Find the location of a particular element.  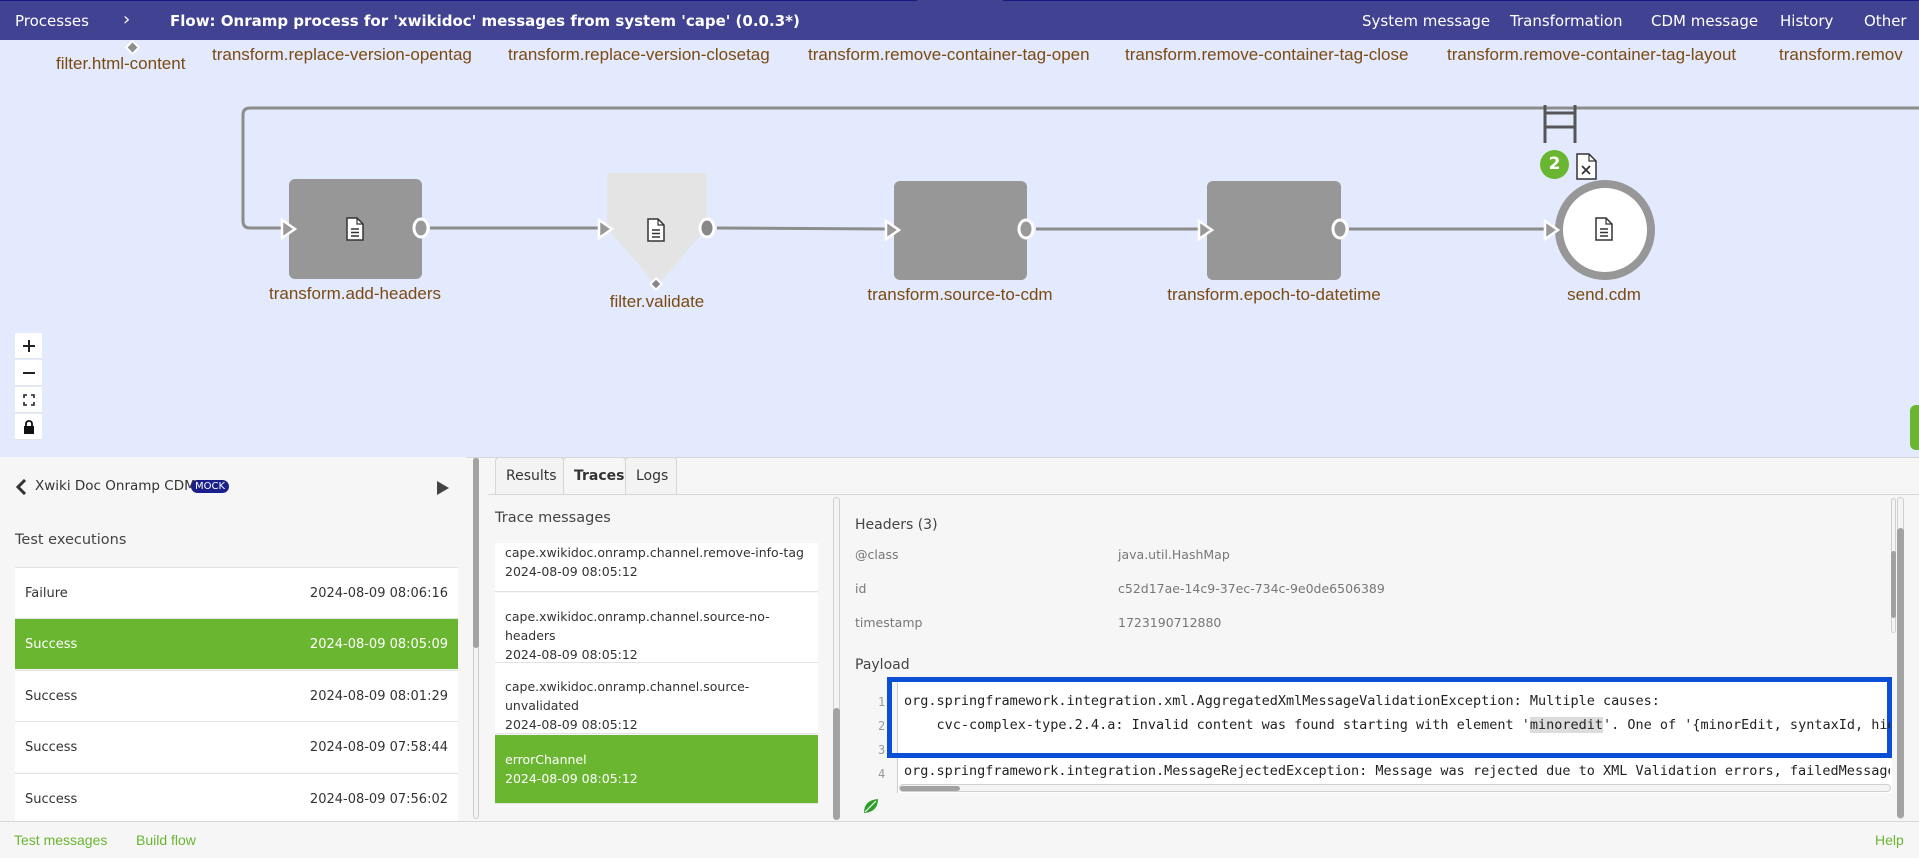

node-transform-add-headers is located at coordinates (355, 229).